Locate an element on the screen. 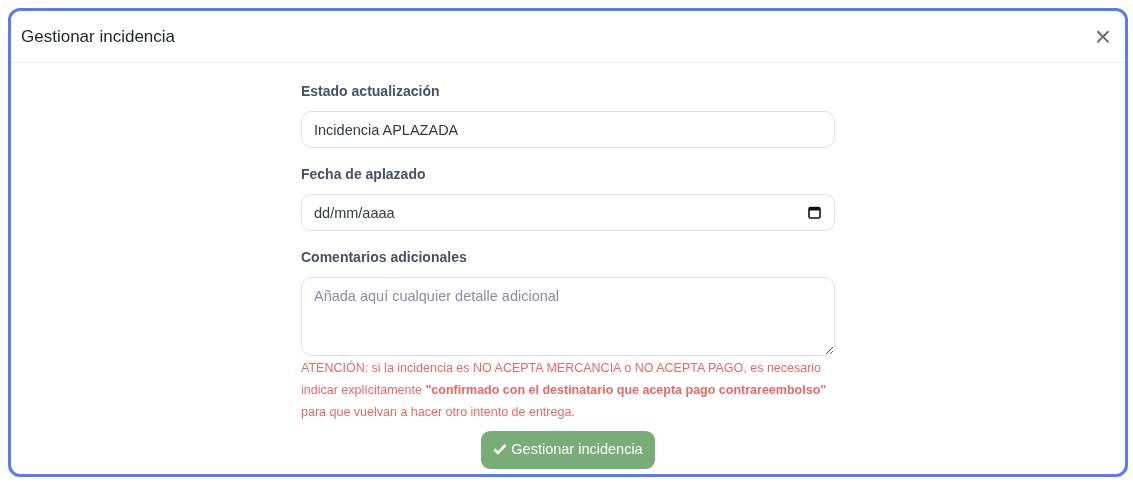 Image resolution: width=1133 pixels, height=482 pixels. field-label: Fecha de aplazado is located at coordinates (363, 174).